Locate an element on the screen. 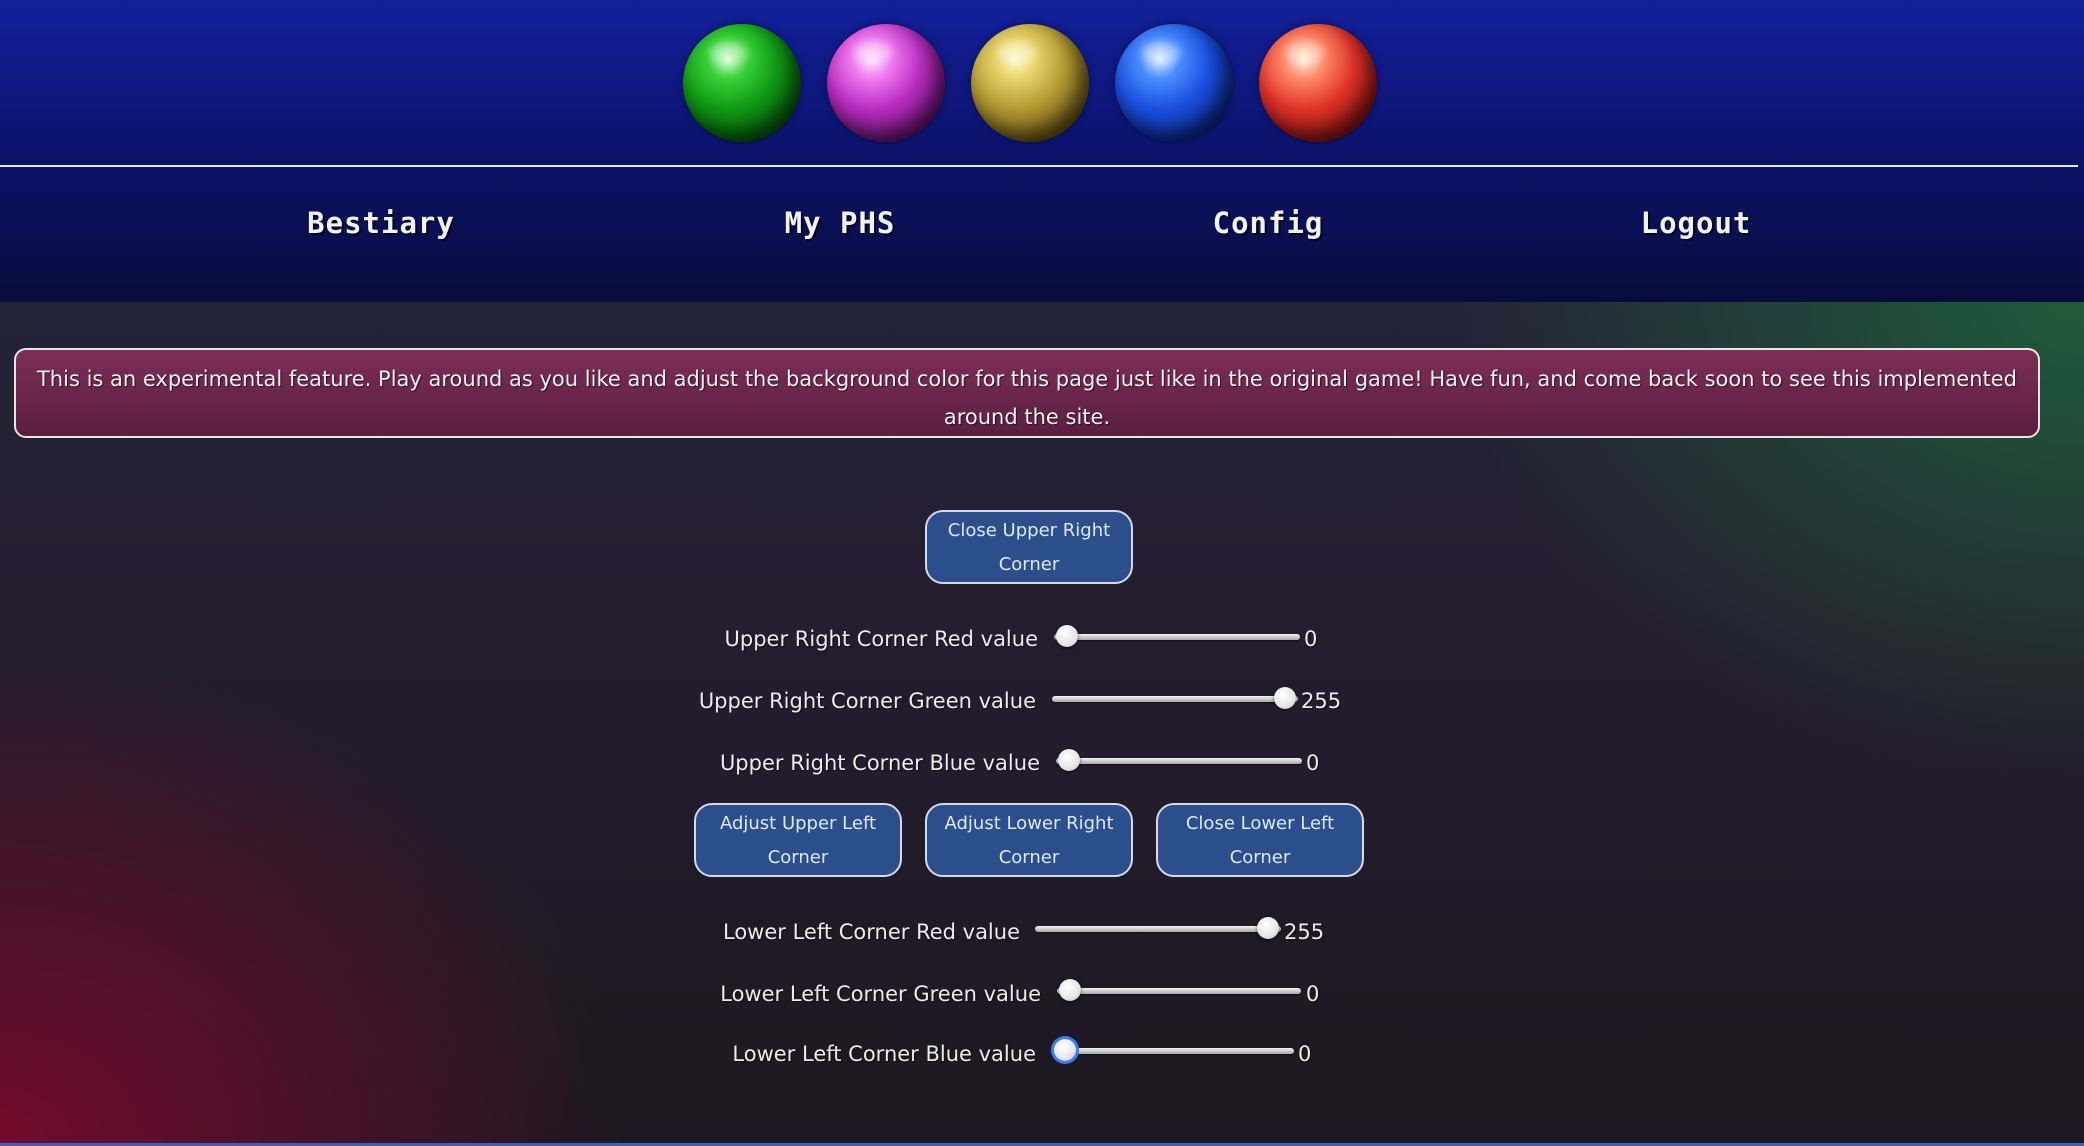  lower-left-green-value: 0 is located at coordinates (1313, 994).